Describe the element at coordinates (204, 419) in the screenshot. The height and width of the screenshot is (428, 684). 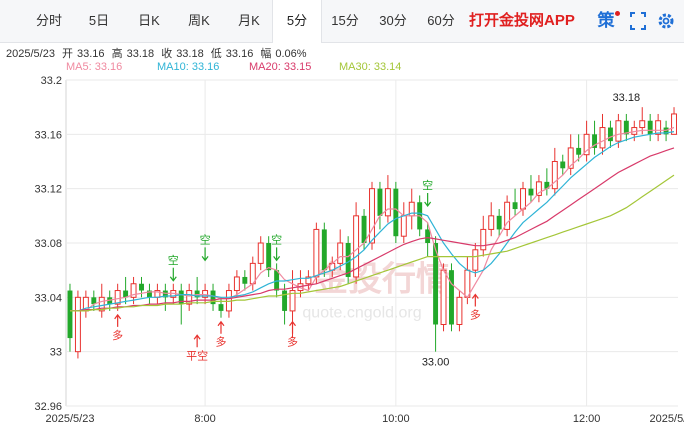
I see `x-tick-label: 8:00` at that location.